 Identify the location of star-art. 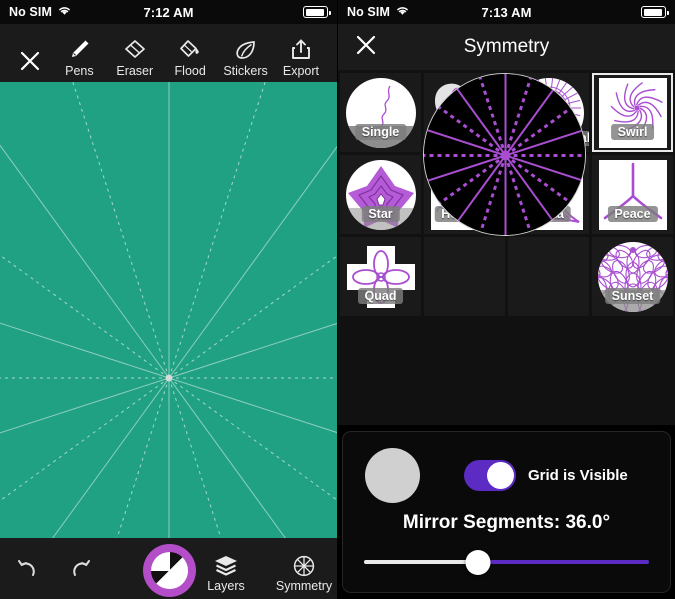
(380, 194).